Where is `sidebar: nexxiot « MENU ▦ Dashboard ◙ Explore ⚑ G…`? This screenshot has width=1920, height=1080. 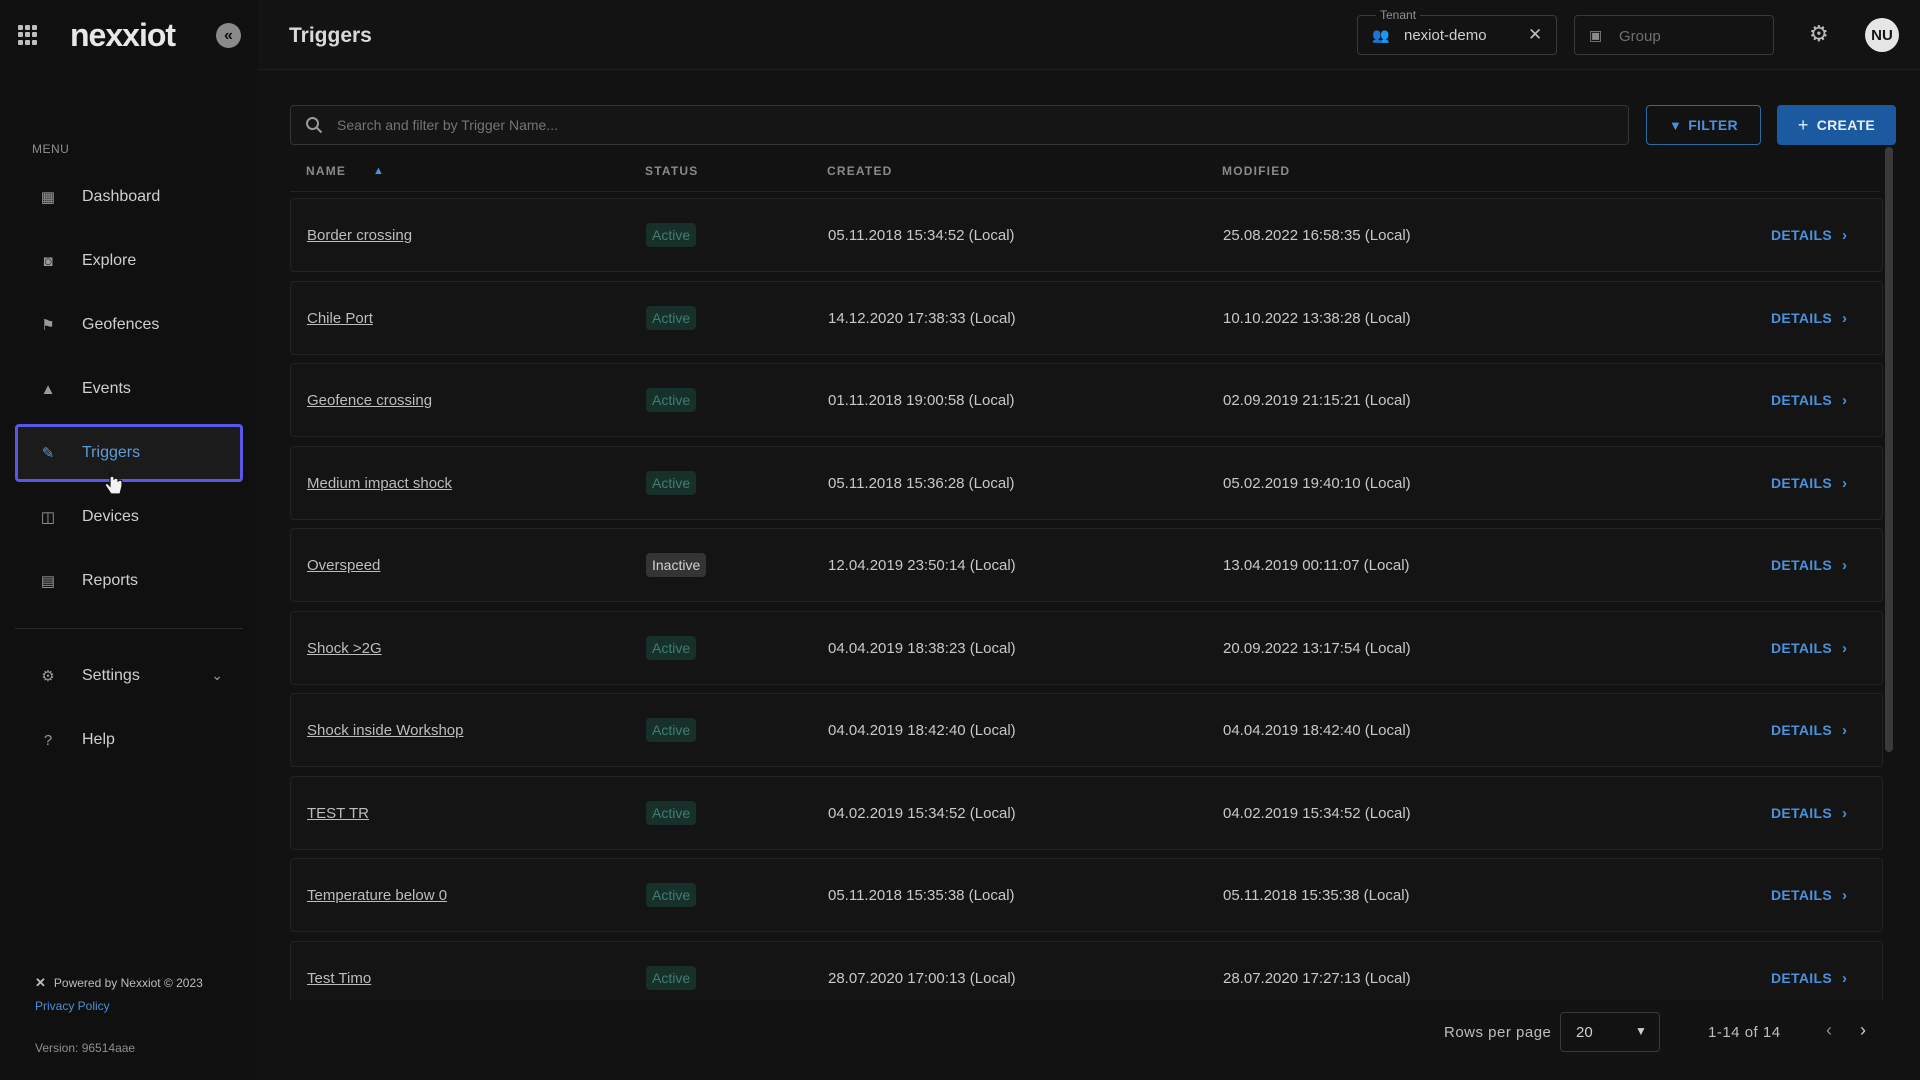 sidebar: nexxiot « MENU ▦ Dashboard ◙ Explore ⚑ G… is located at coordinates (128, 540).